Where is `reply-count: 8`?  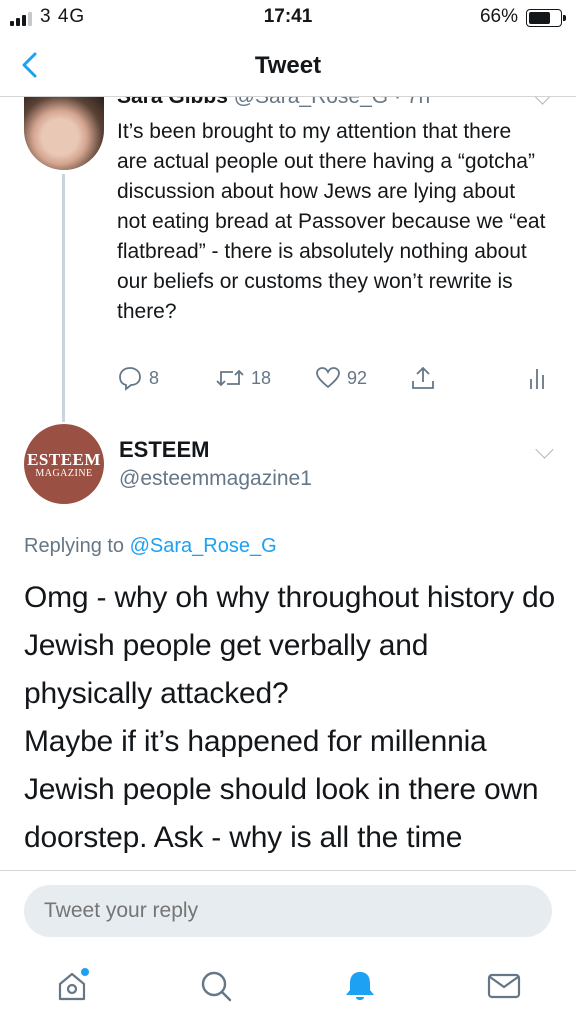 reply-count: 8 is located at coordinates (154, 377).